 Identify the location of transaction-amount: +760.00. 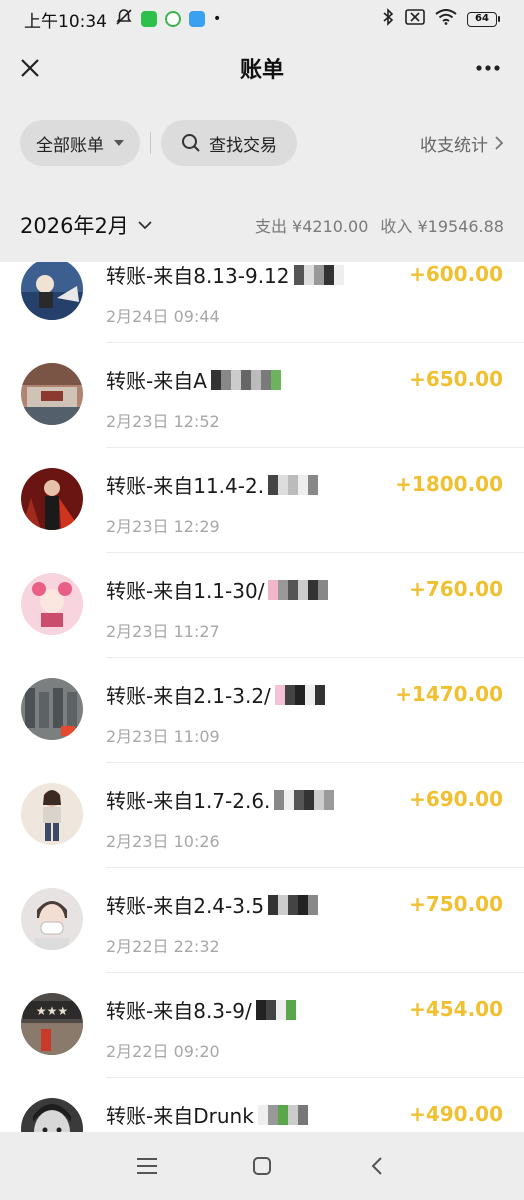
(456, 589).